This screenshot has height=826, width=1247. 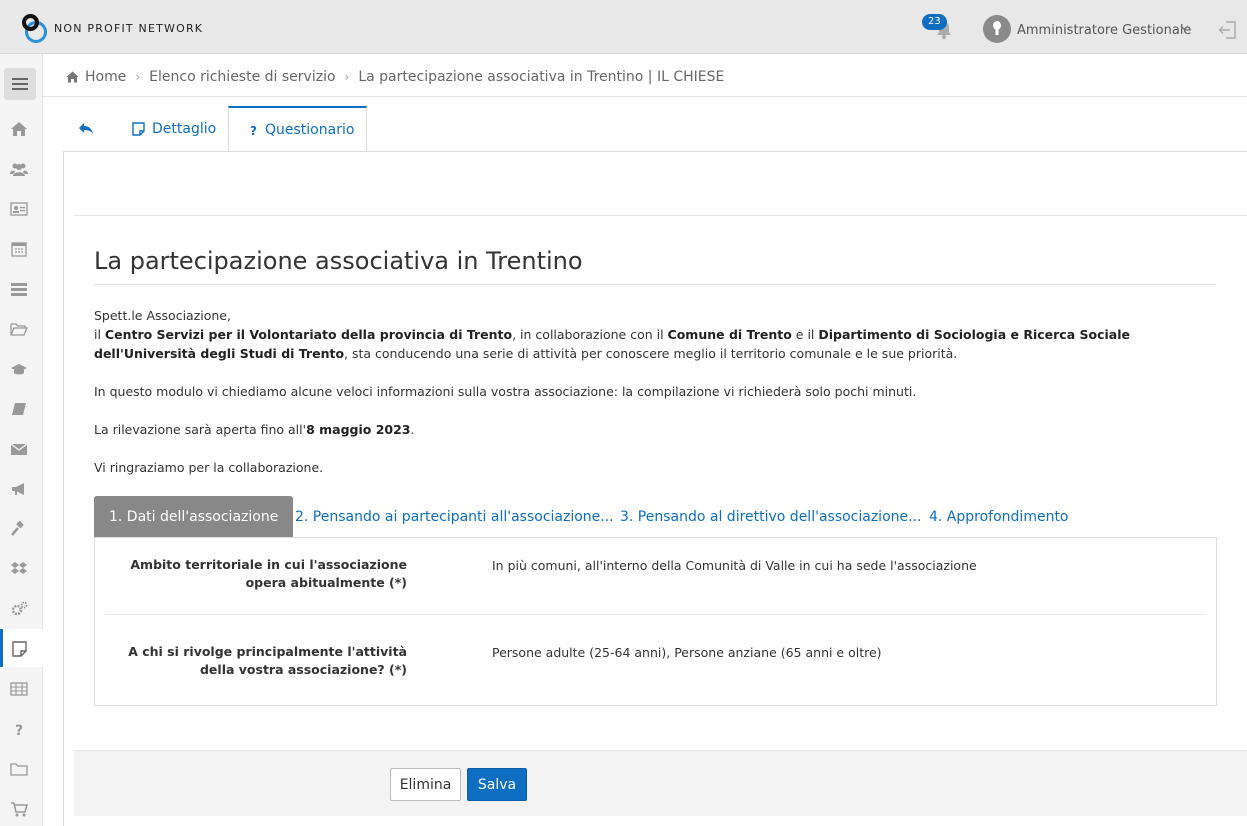 I want to click on folder-icon, so click(x=19, y=769).